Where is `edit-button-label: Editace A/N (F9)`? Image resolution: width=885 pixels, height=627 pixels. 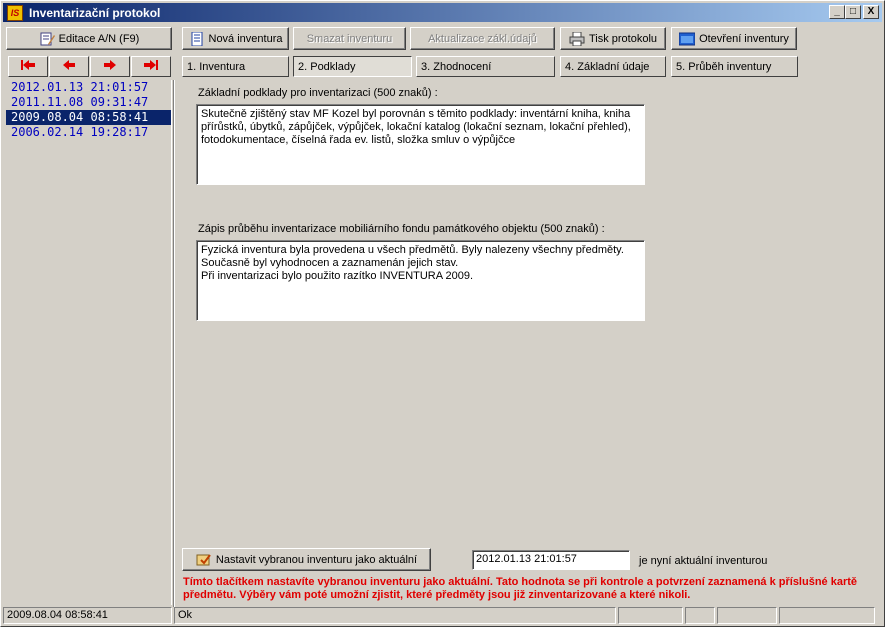
edit-button-label: Editace A/N (F9) is located at coordinates (99, 38).